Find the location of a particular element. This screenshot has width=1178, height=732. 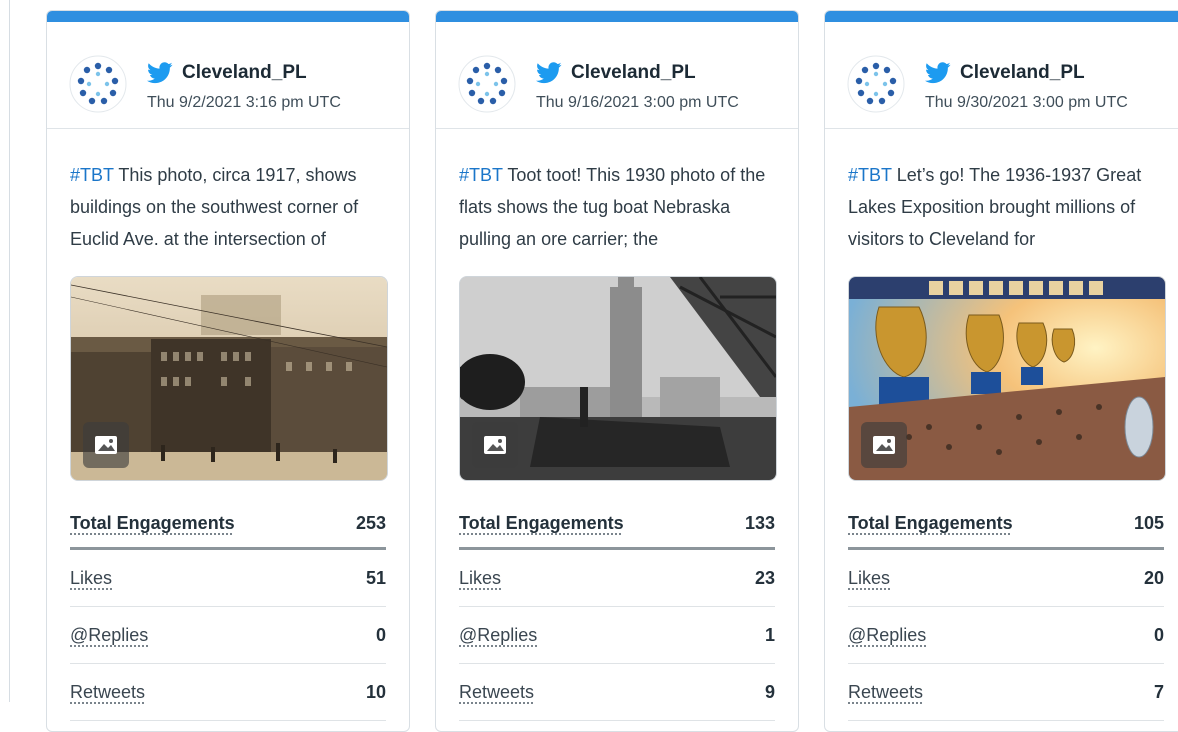

stat-value: 253 is located at coordinates (371, 523).